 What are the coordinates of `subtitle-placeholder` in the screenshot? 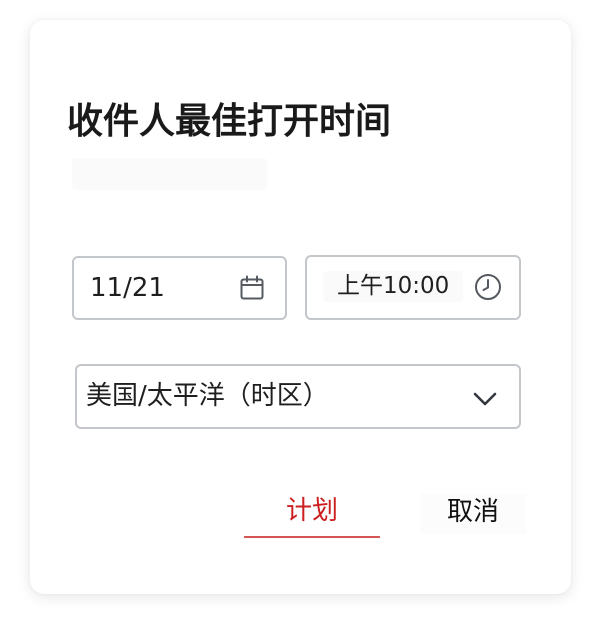 It's located at (169, 174).